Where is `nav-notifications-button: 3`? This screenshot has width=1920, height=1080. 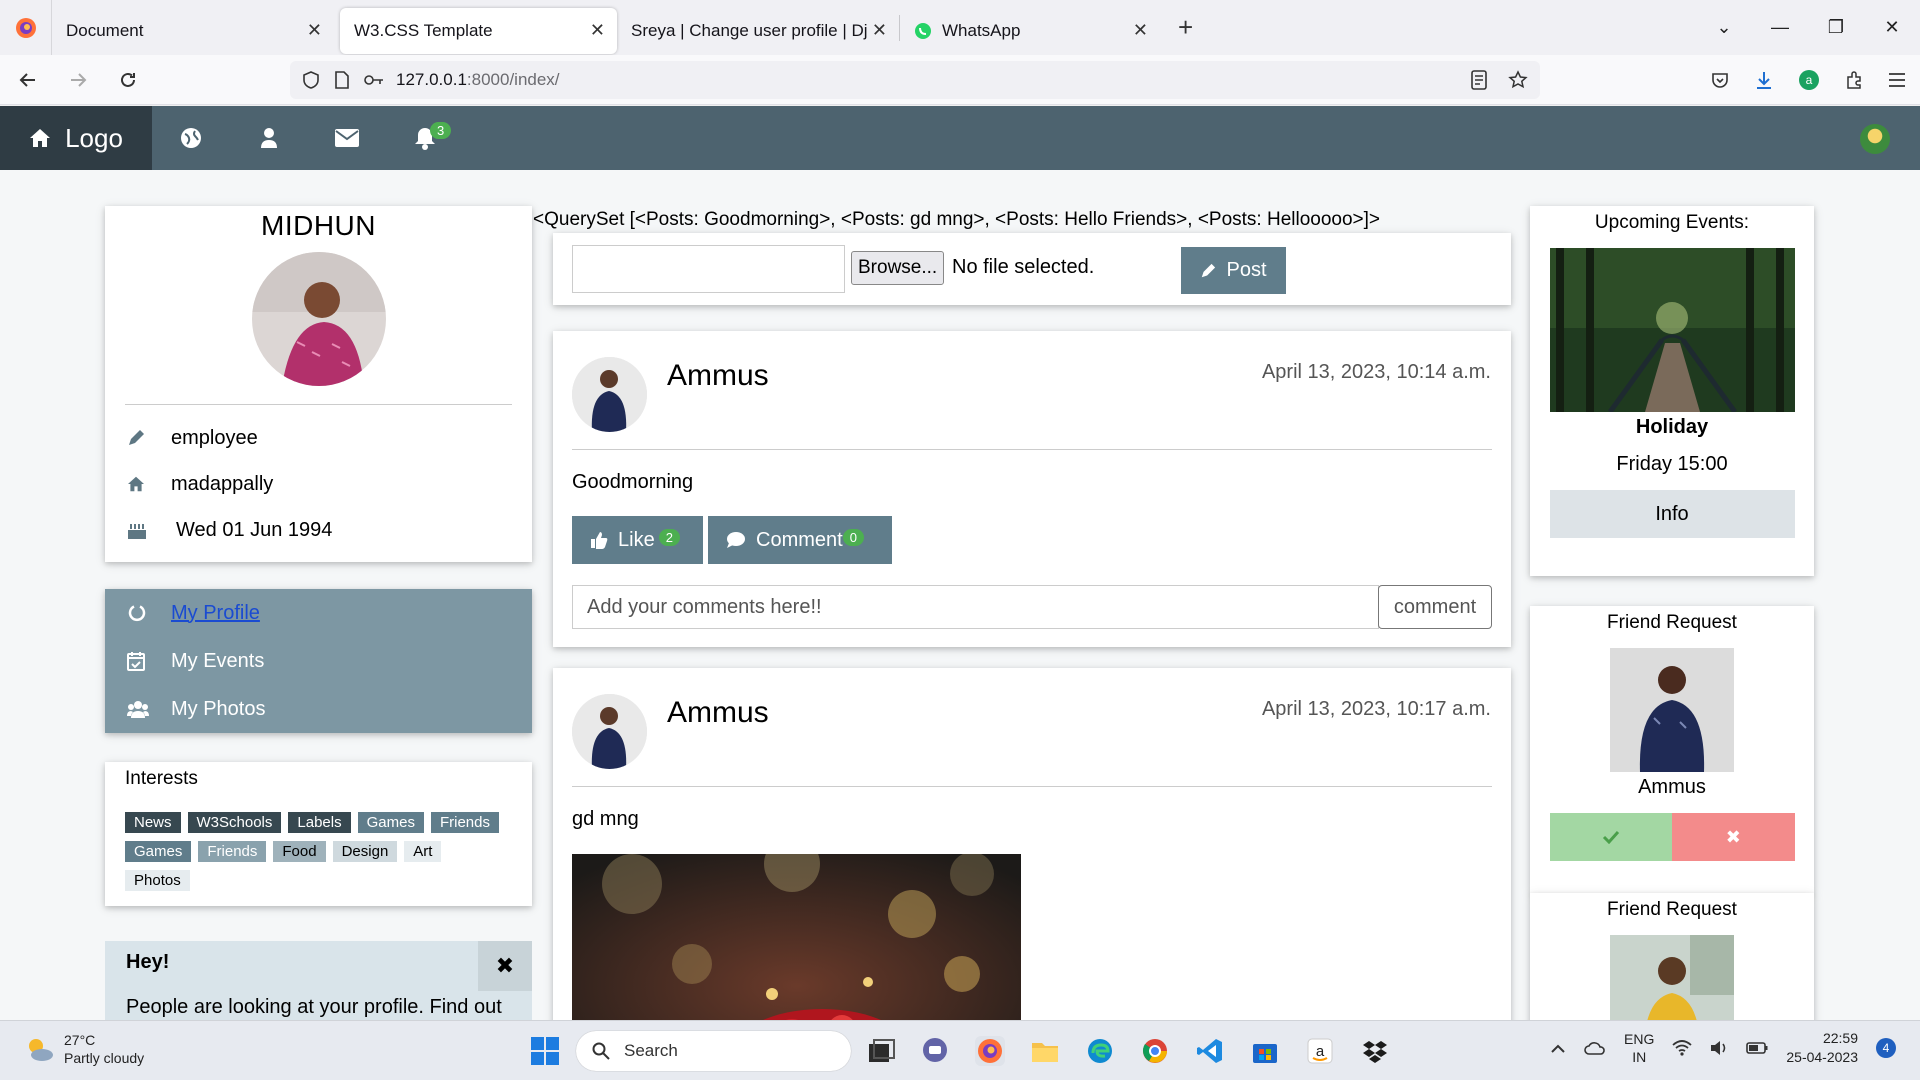
nav-notifications-button: 3 is located at coordinates (425, 138).